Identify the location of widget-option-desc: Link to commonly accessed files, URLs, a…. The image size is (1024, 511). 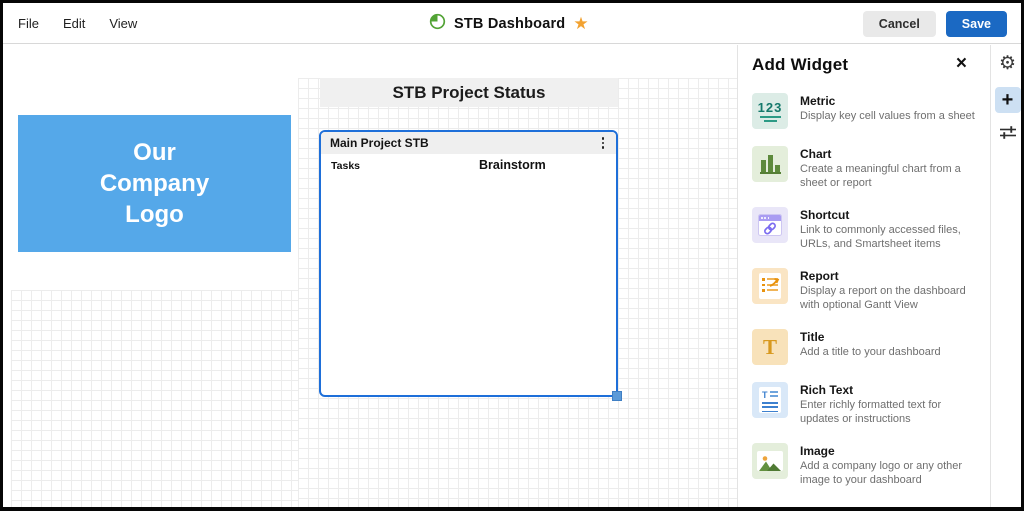
(880, 237).